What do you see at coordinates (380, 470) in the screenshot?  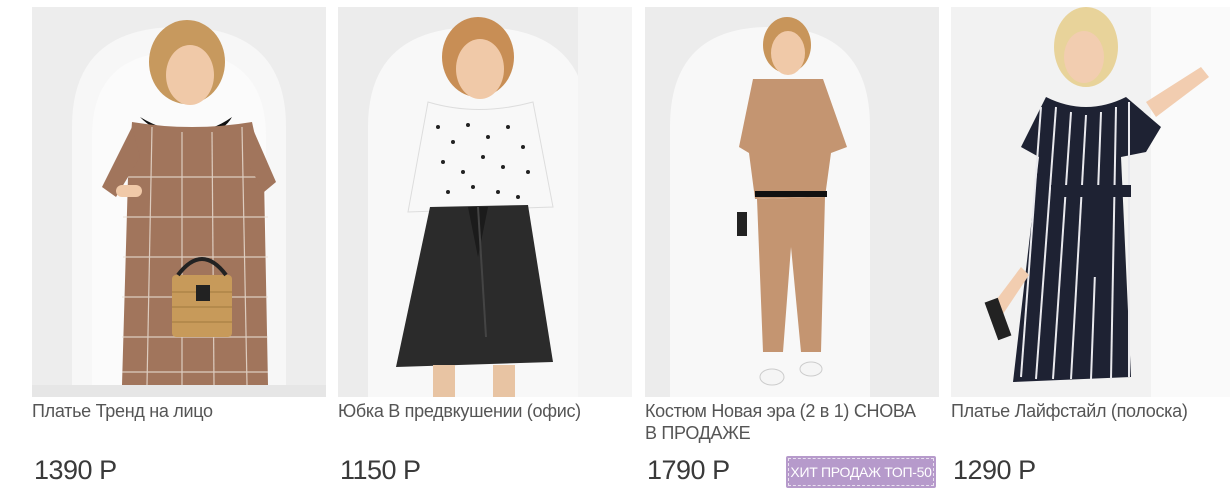 I see `product-price: 1150 Р` at bounding box center [380, 470].